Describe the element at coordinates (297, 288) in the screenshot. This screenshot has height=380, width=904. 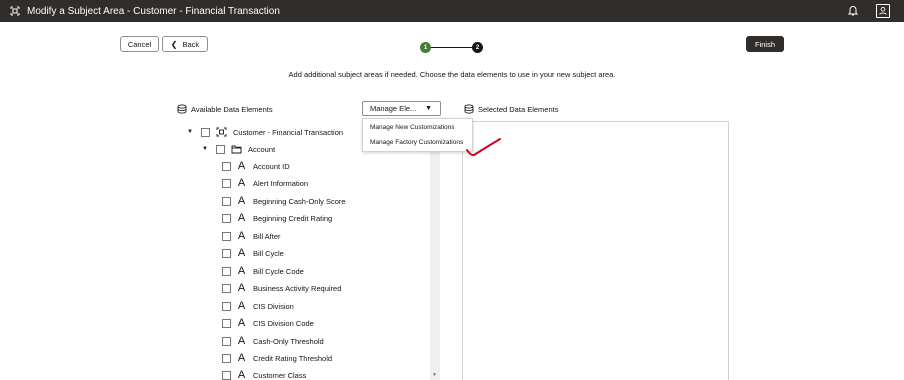
I see `tree-item-label: Business Activity Required` at that location.